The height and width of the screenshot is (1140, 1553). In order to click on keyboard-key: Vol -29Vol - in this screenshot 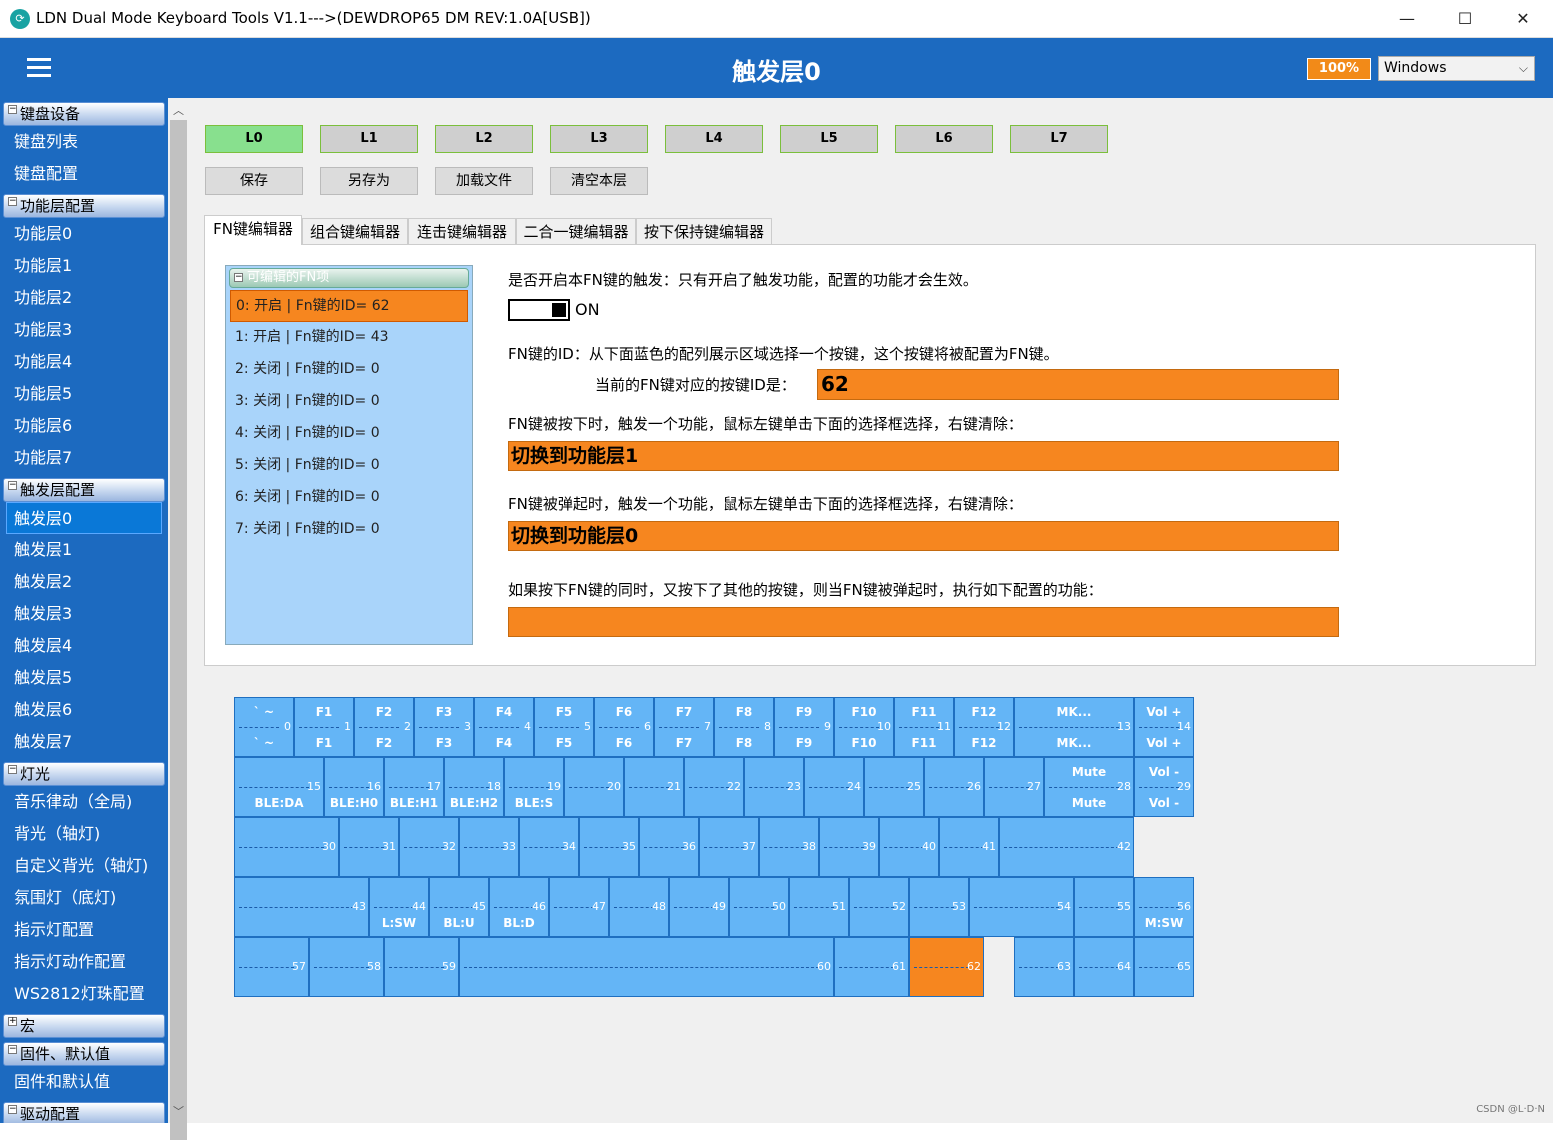, I will do `click(1164, 787)`.